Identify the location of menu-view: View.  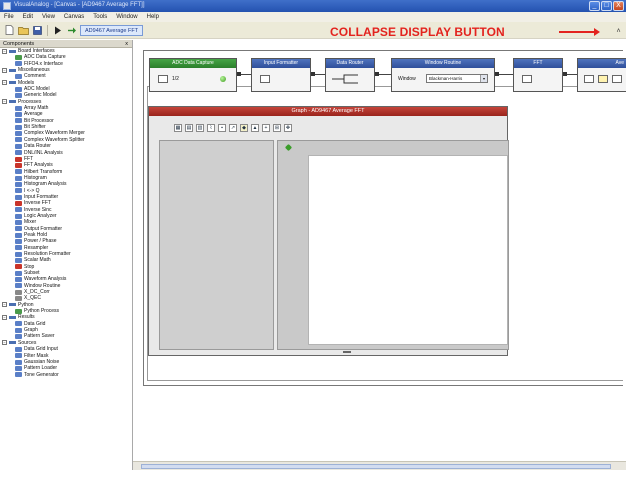
(48, 17).